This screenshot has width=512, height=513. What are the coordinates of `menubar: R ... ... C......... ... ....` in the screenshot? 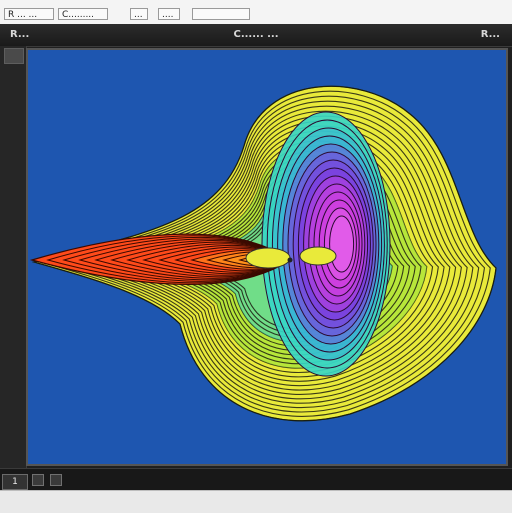 It's located at (256, 13).